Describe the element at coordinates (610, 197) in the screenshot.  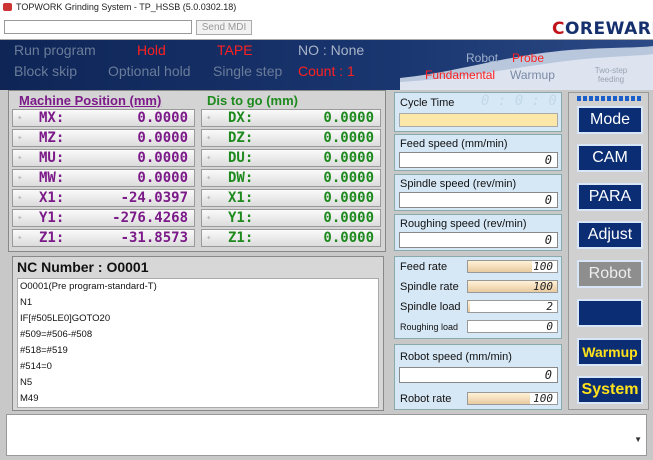
I see `para-button: PARA` at that location.